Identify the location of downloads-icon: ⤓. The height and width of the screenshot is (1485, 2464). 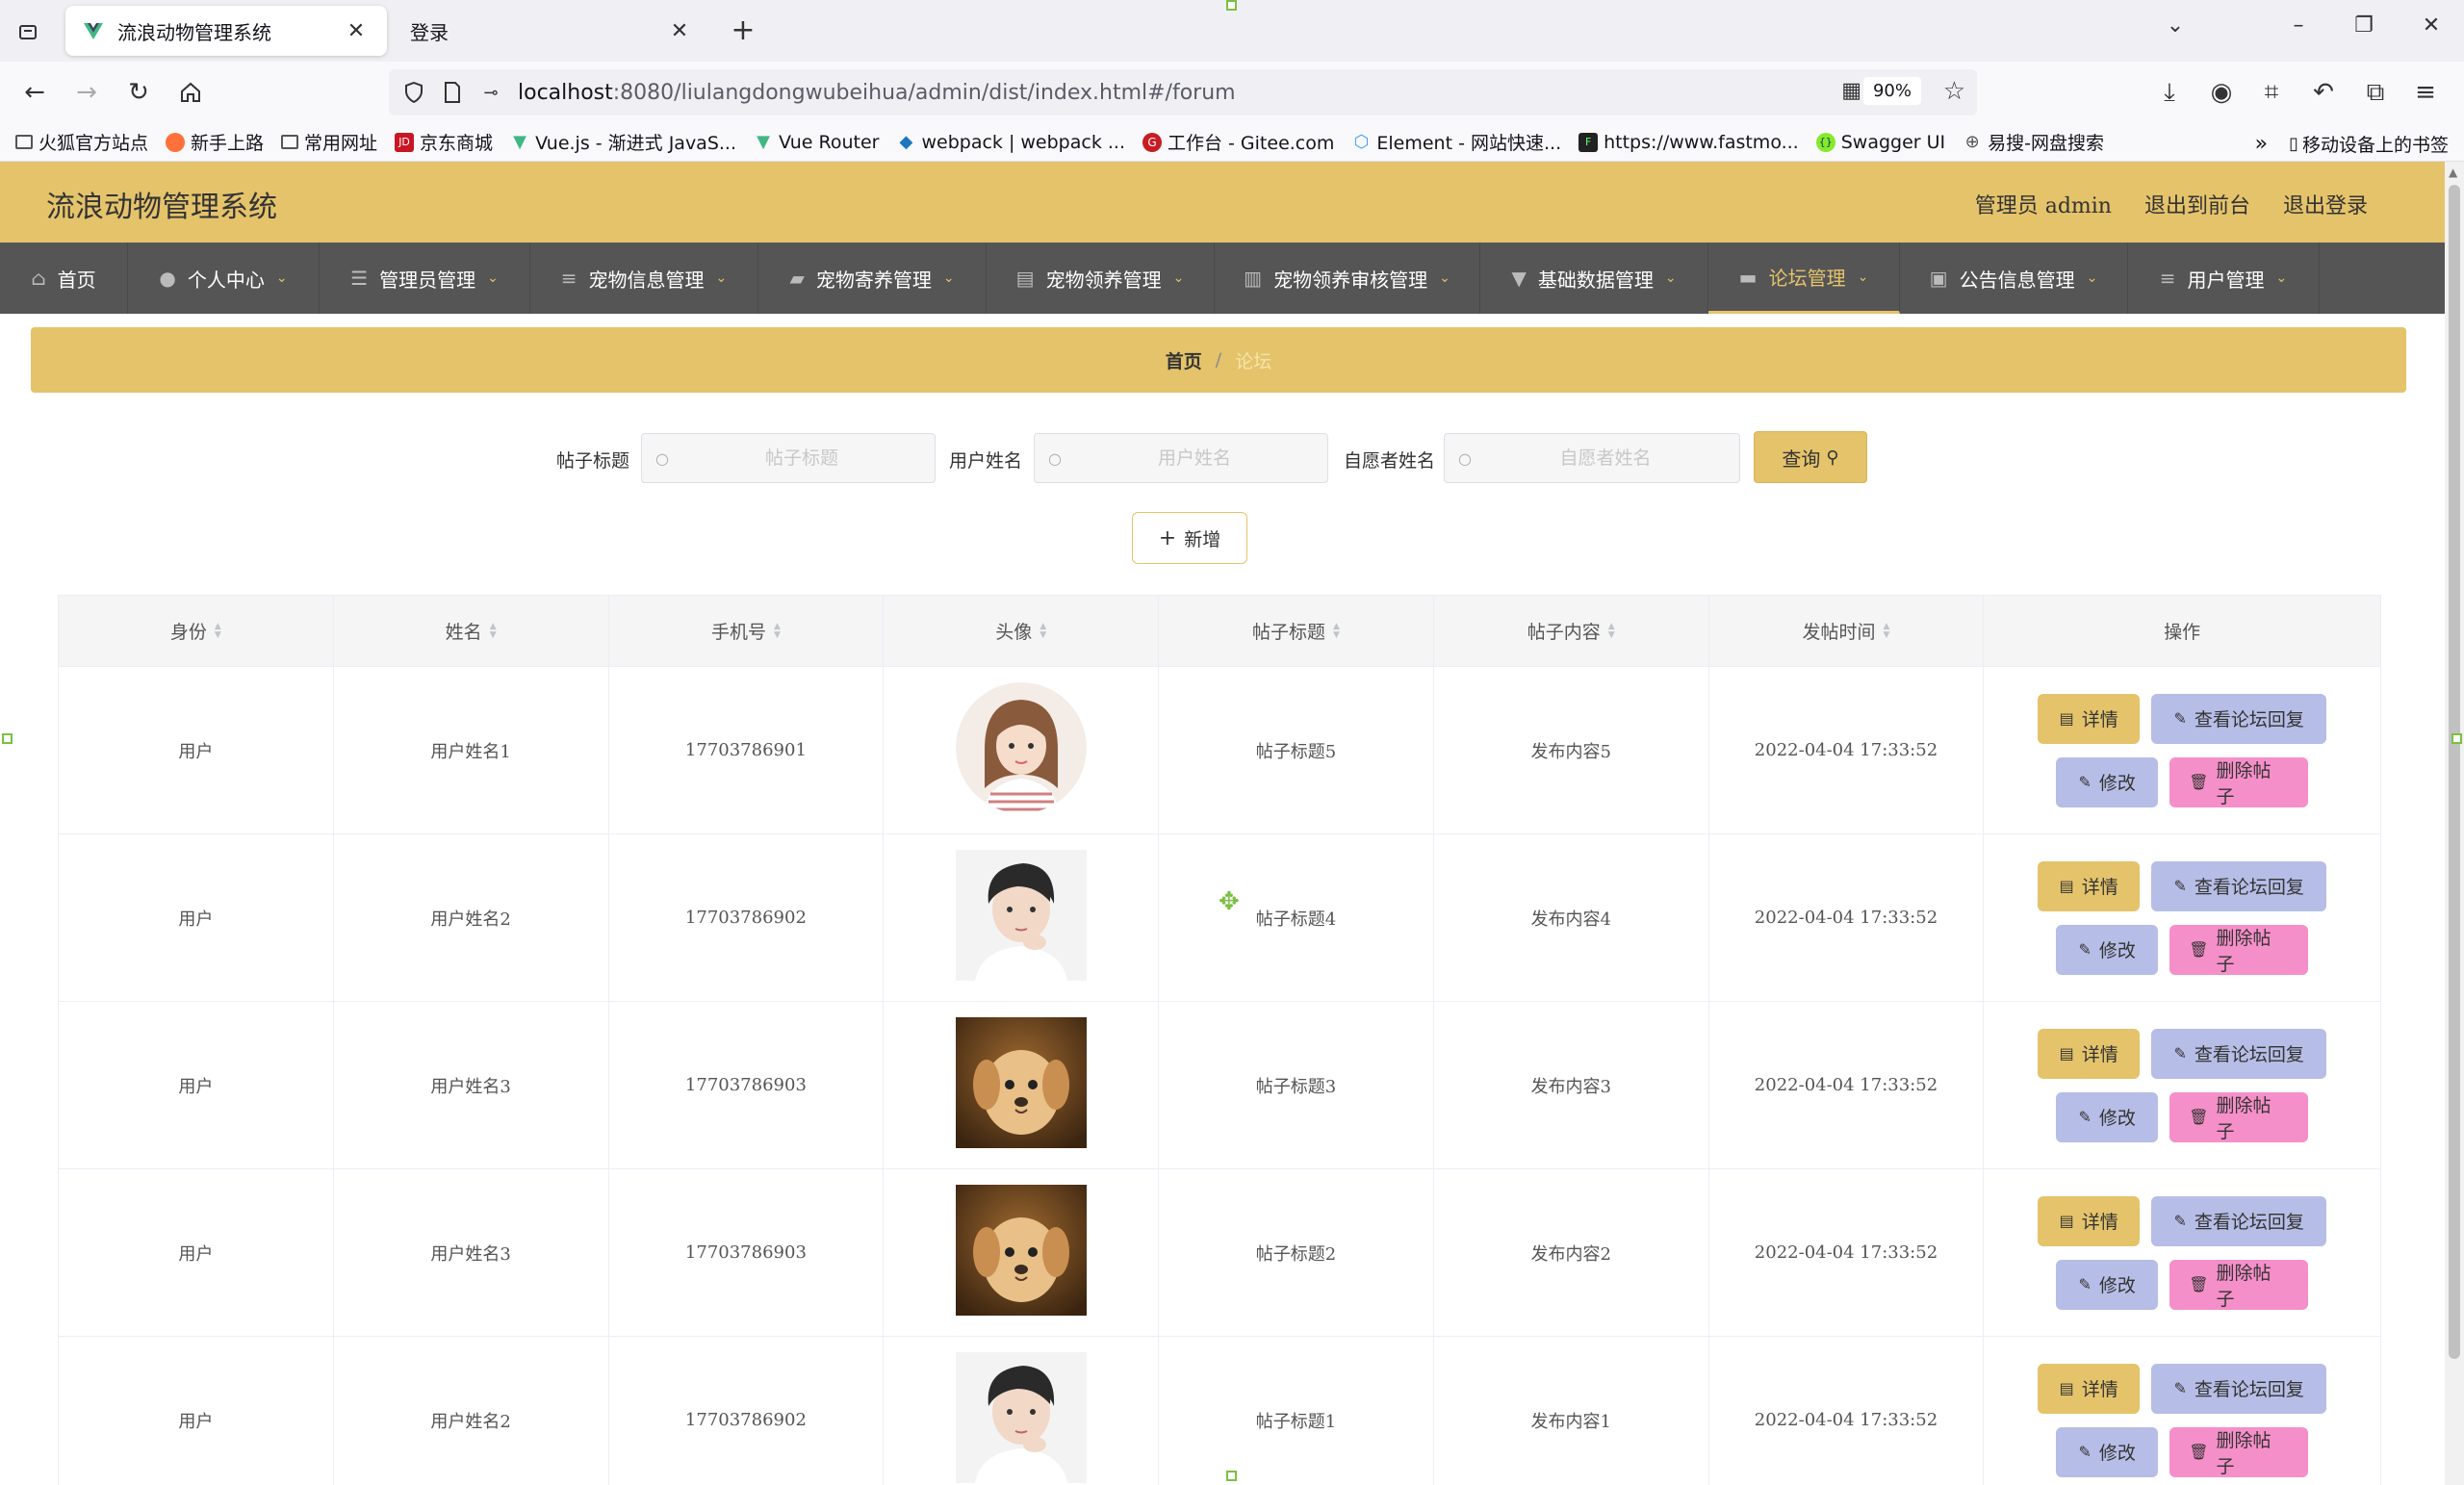
(2169, 92).